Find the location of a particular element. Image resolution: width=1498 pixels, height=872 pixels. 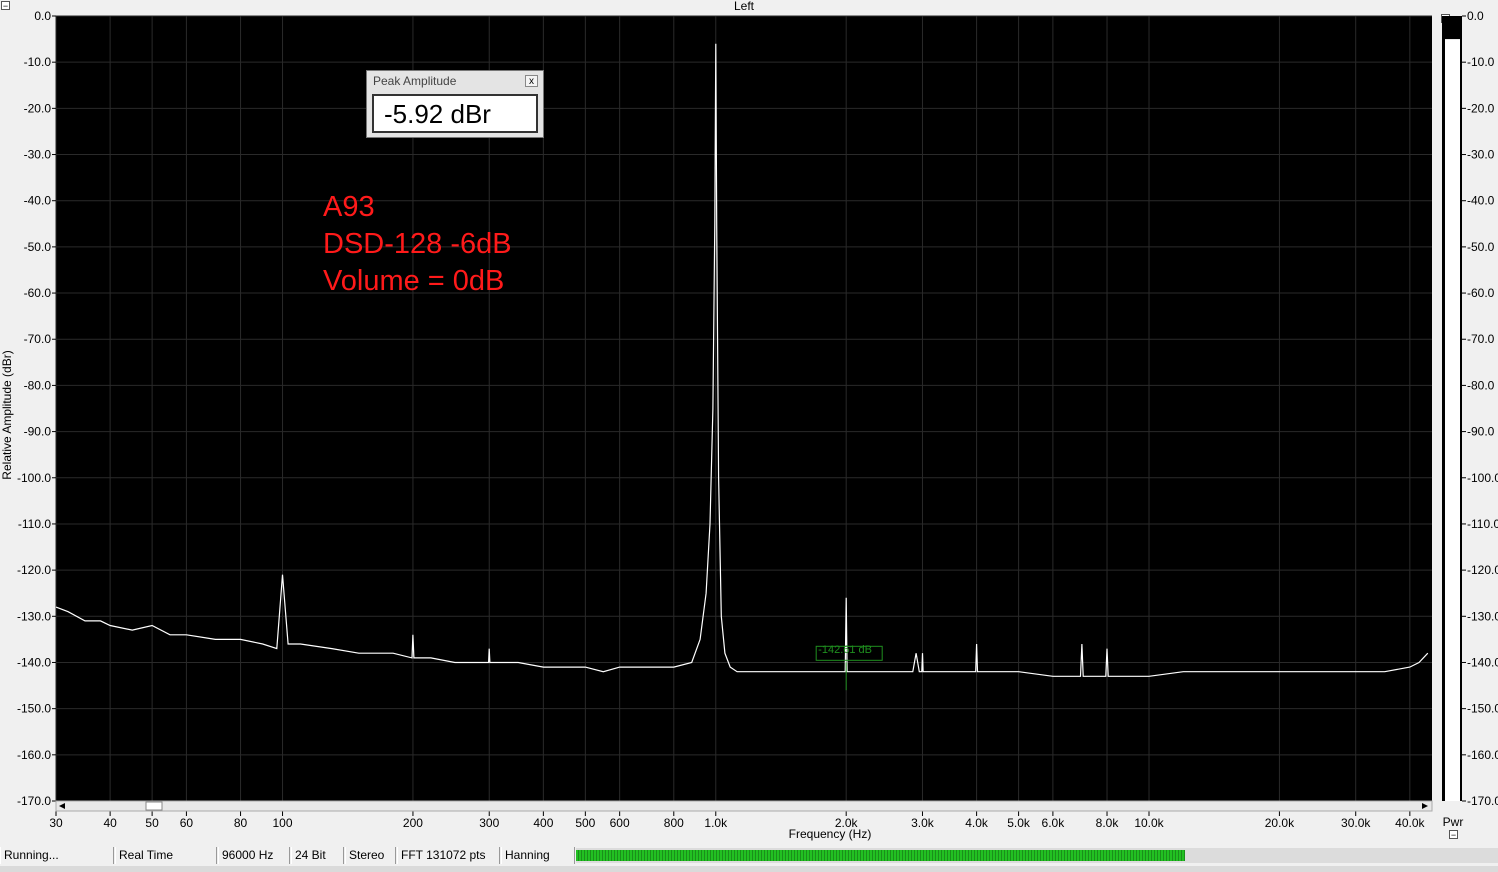

pwr-tick-label: -10.0 is located at coordinates (1481, 62).